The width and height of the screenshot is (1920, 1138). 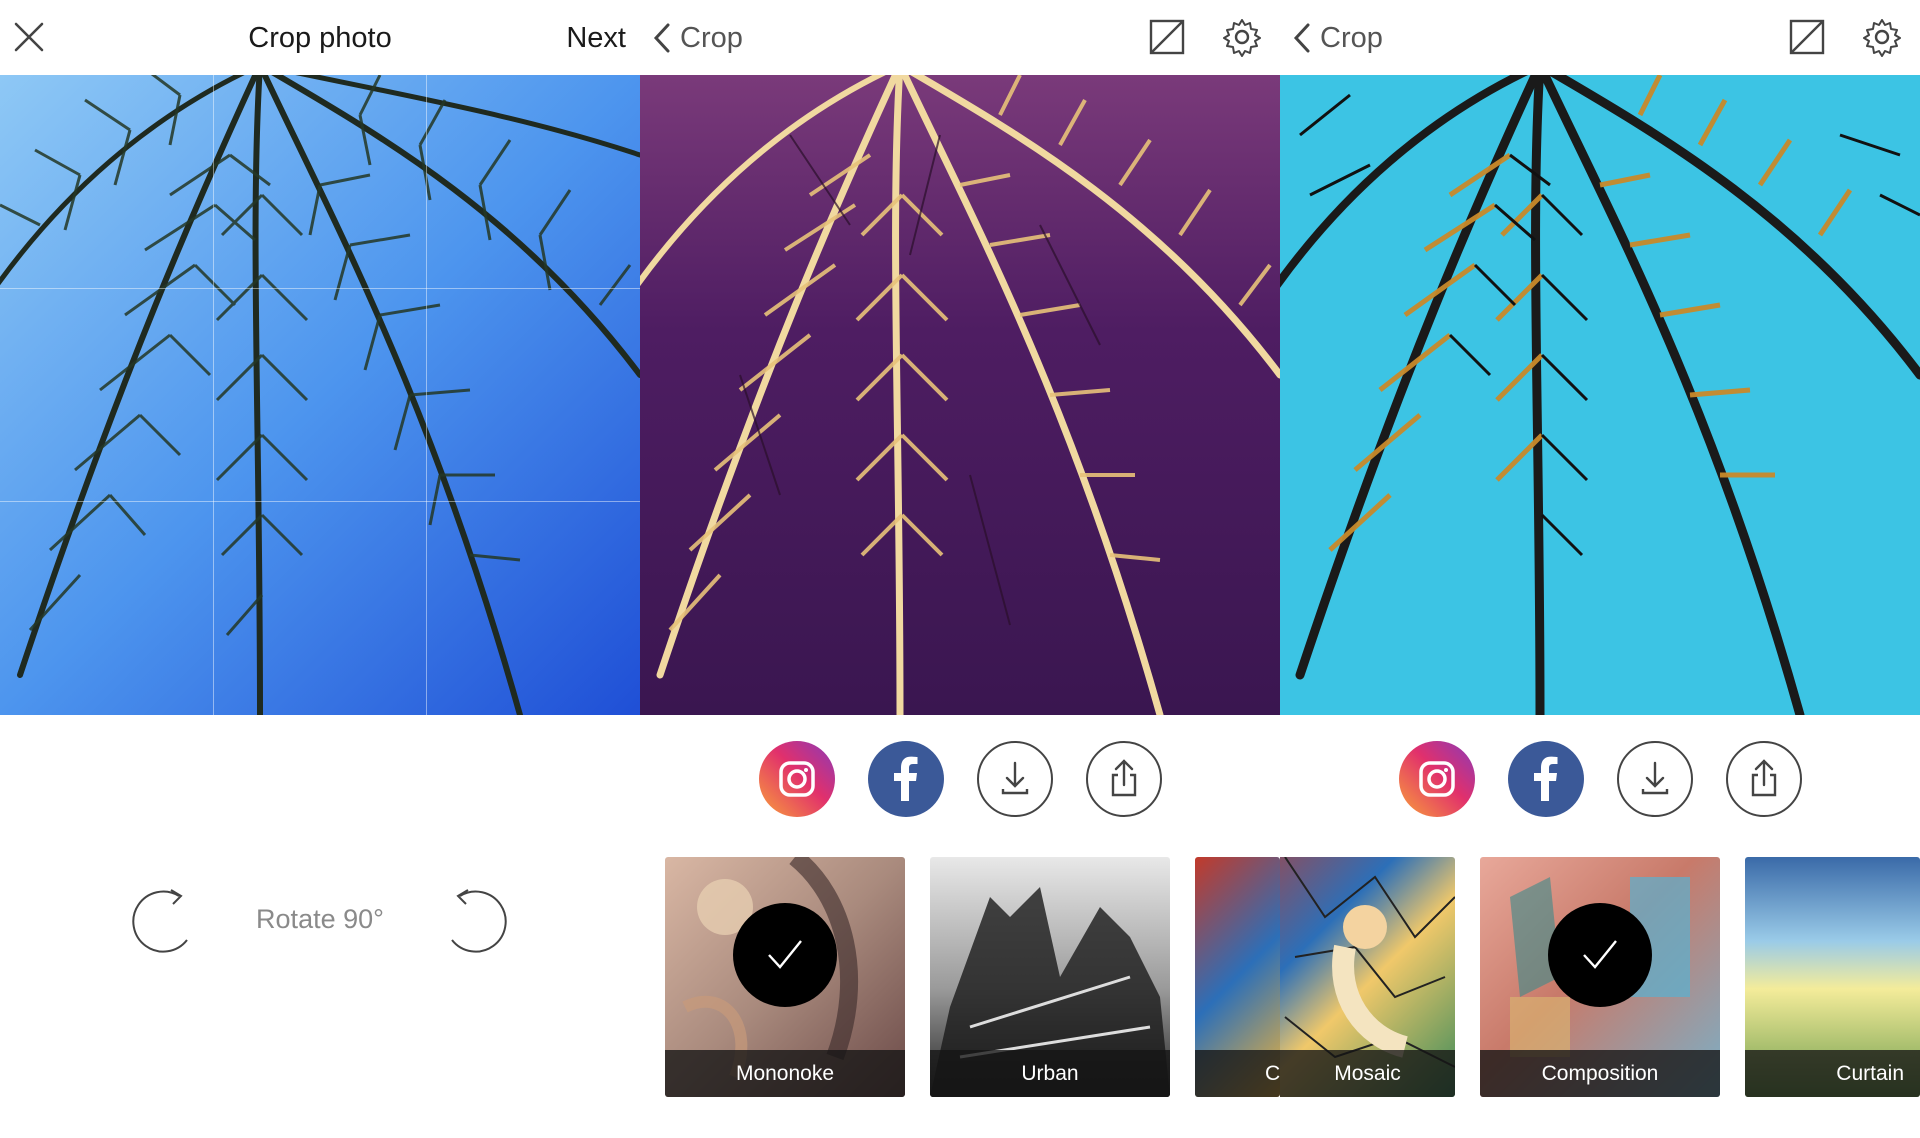 What do you see at coordinates (1050, 977) in the screenshot?
I see `filter-thumb-urban: Urban` at bounding box center [1050, 977].